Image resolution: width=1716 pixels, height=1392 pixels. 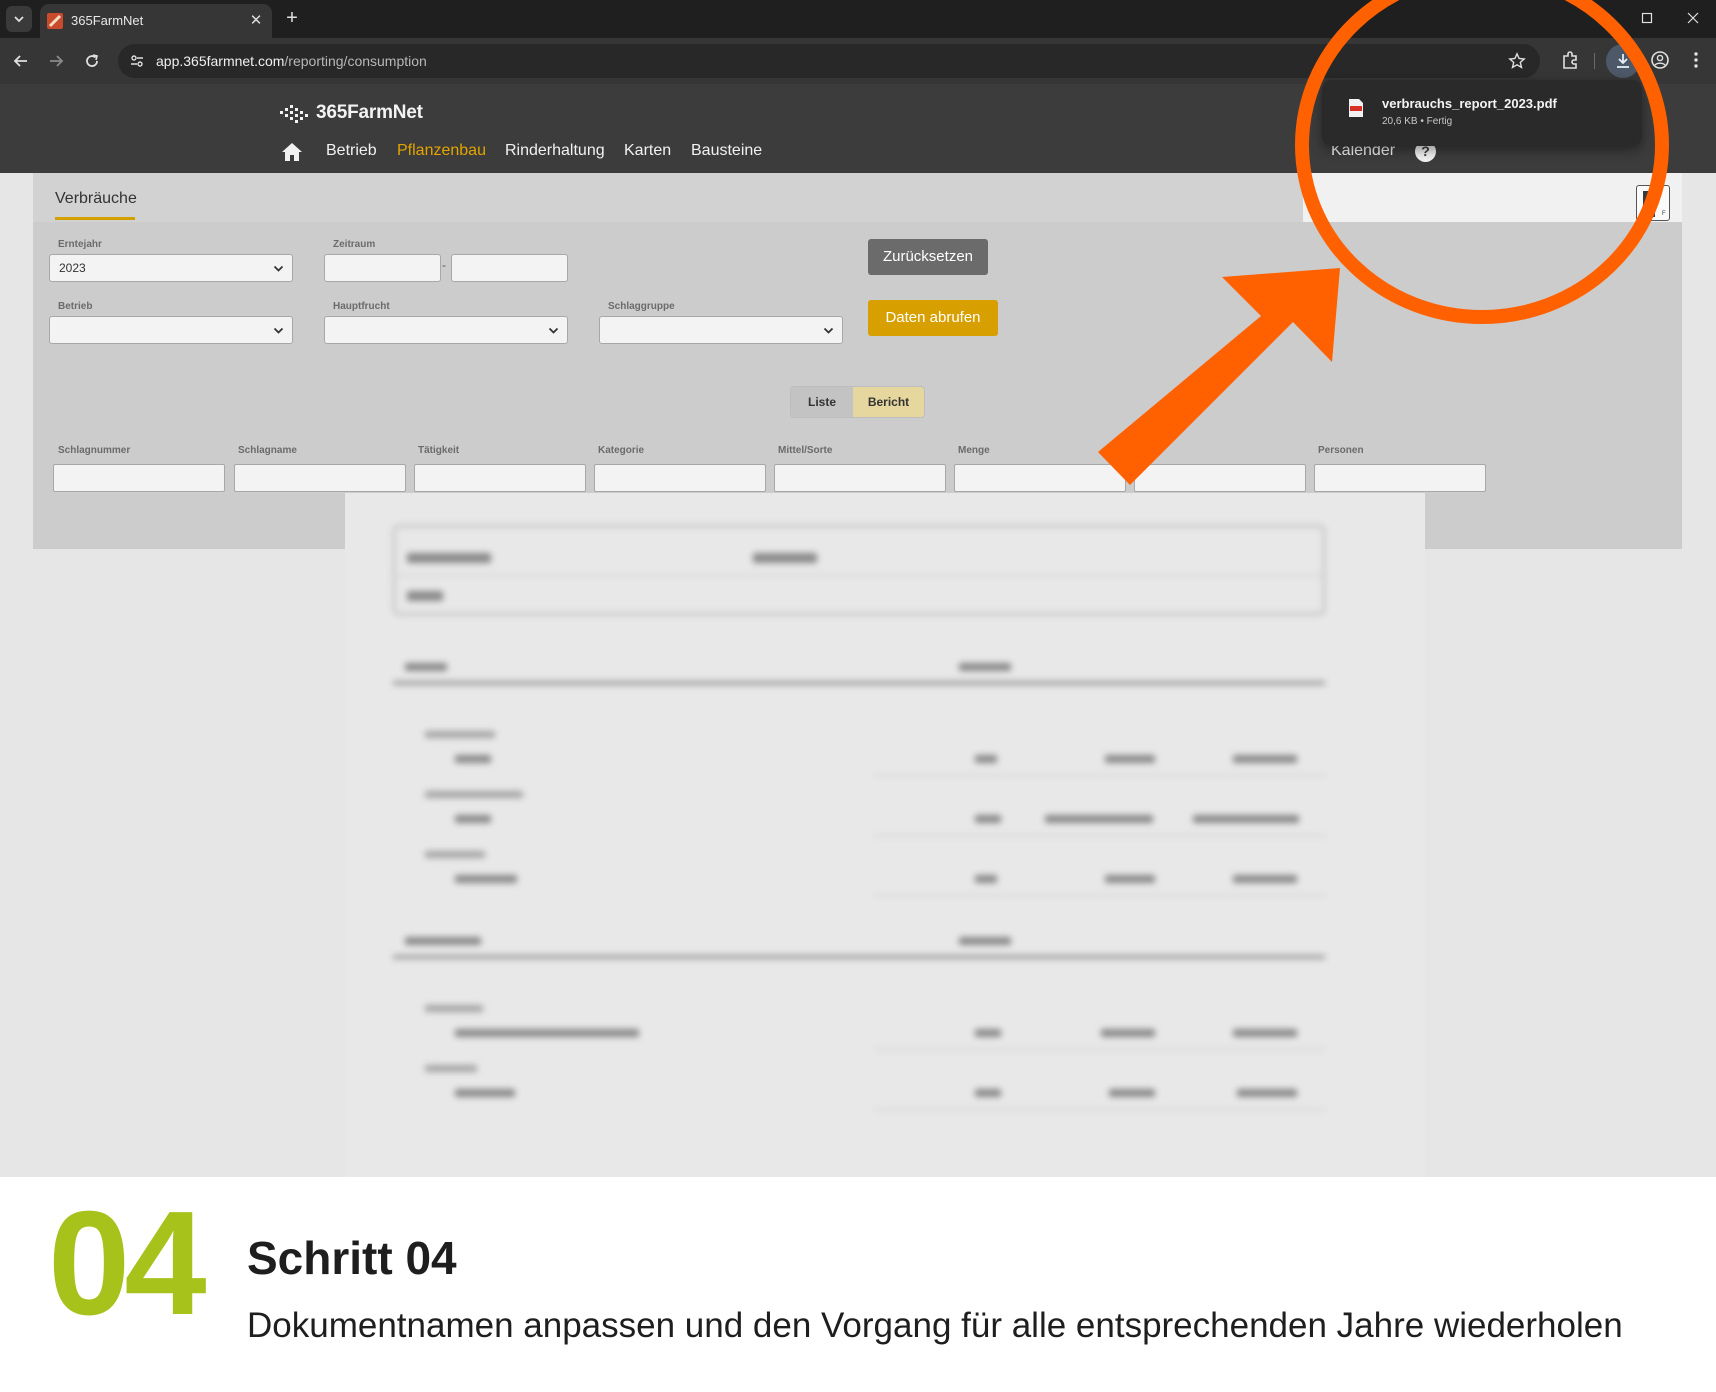 I want to click on tab-bar-highlight, so click(x=1492, y=197).